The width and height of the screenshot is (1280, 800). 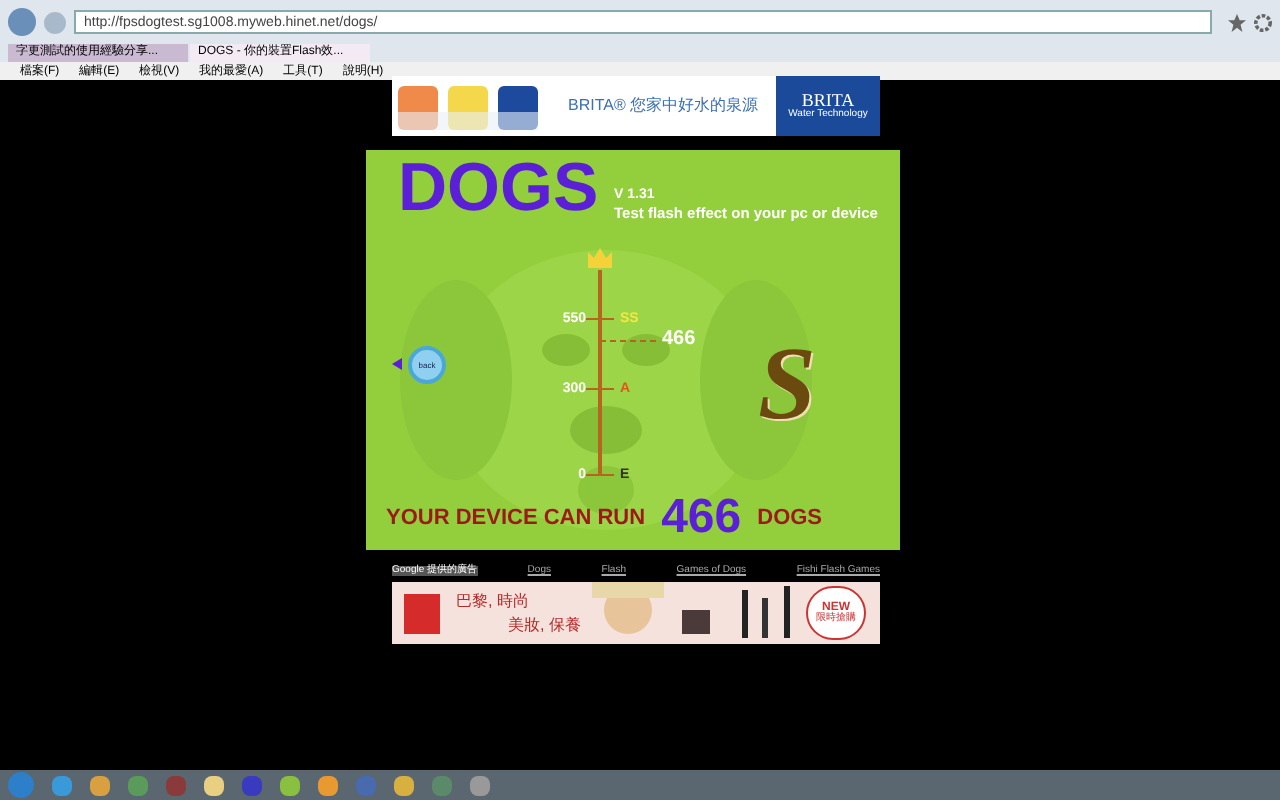 What do you see at coordinates (679, 340) in the screenshot?
I see `score-marker: 466` at bounding box center [679, 340].